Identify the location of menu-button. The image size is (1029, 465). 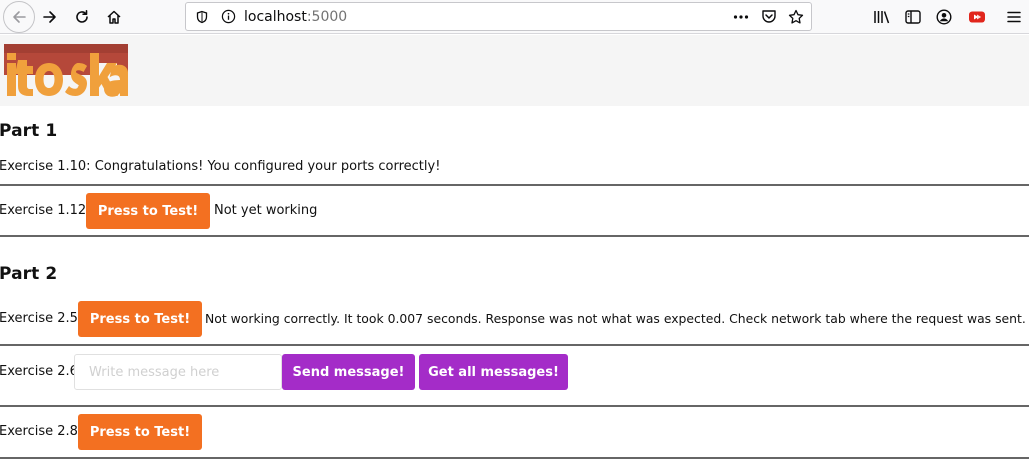
(1013, 17).